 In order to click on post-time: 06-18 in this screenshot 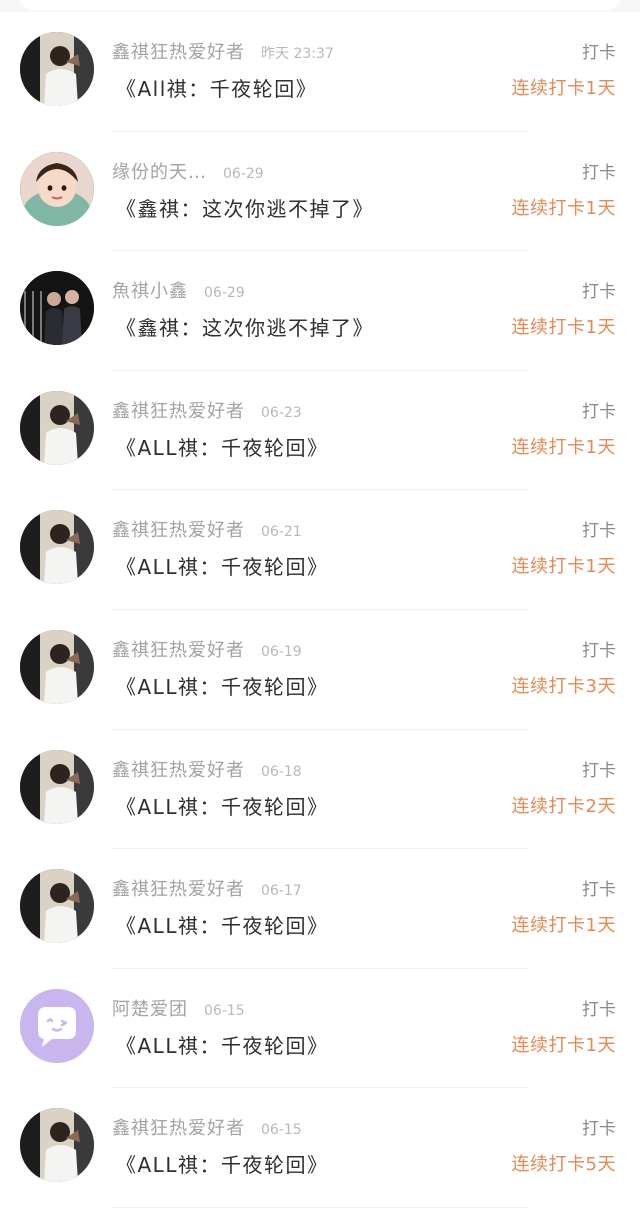, I will do `click(281, 771)`.